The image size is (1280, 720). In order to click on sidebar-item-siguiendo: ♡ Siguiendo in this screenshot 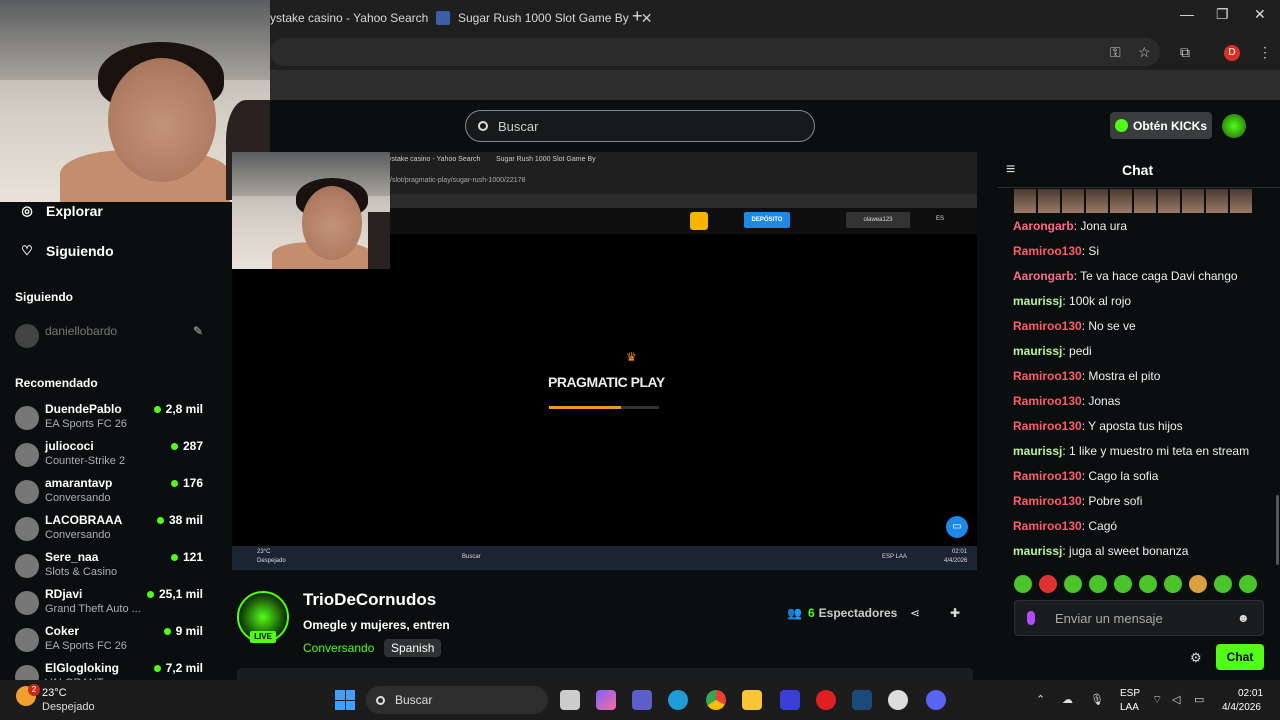, I will do `click(67, 251)`.